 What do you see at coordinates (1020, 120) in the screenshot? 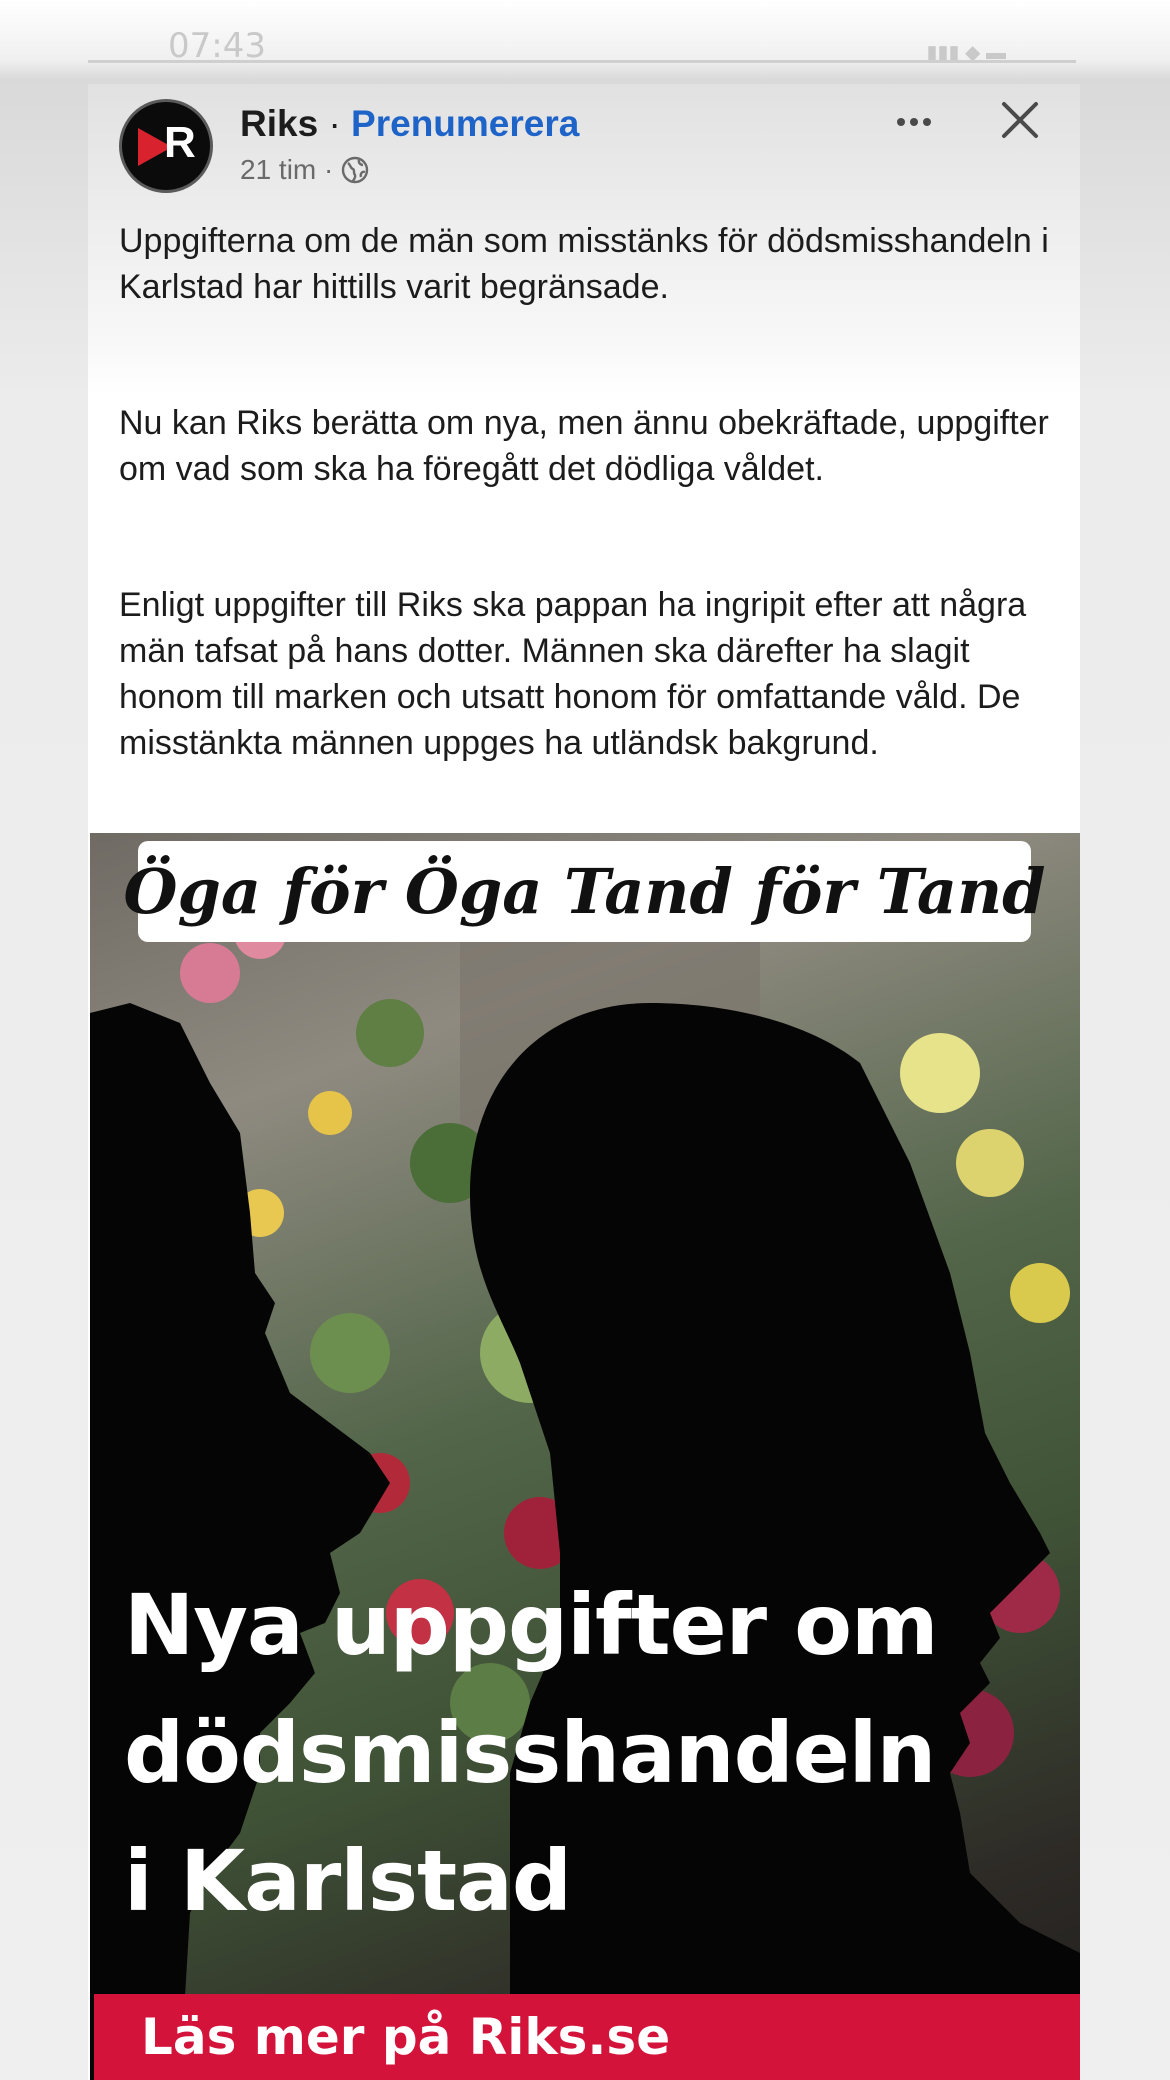
I see `close-icon` at bounding box center [1020, 120].